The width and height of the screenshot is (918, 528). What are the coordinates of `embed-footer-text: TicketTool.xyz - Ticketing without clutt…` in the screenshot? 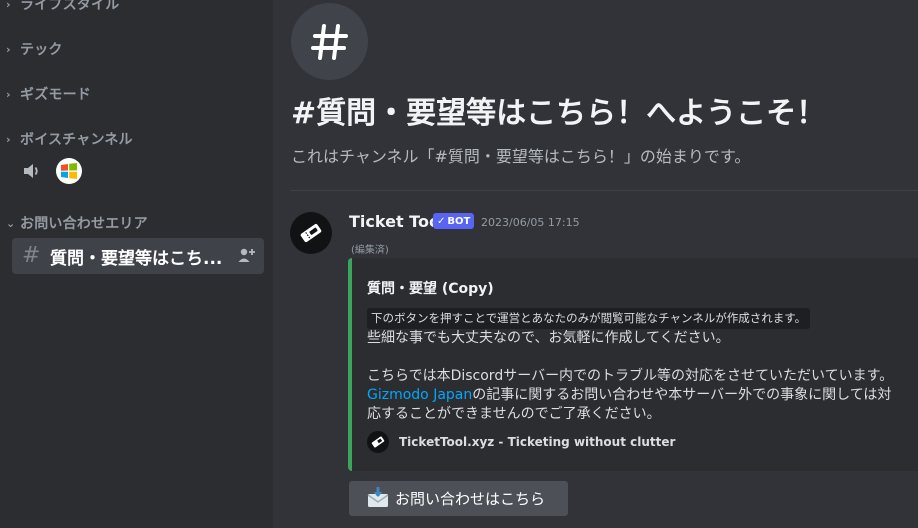 It's located at (537, 442).